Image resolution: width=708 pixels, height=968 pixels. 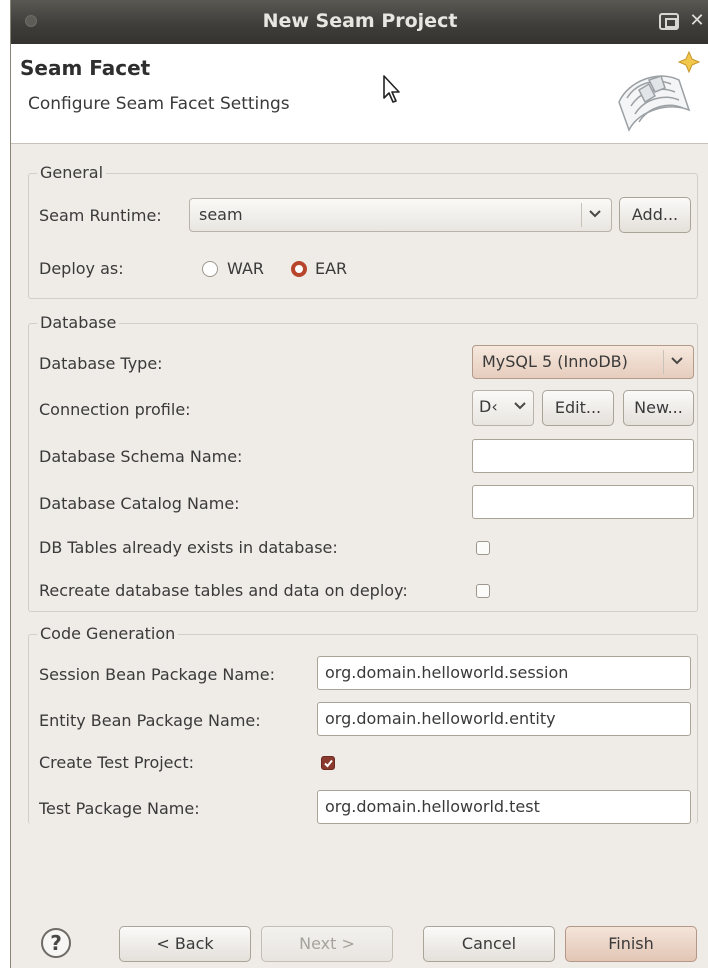 I want to click on schema-name-input, so click(x=583, y=456).